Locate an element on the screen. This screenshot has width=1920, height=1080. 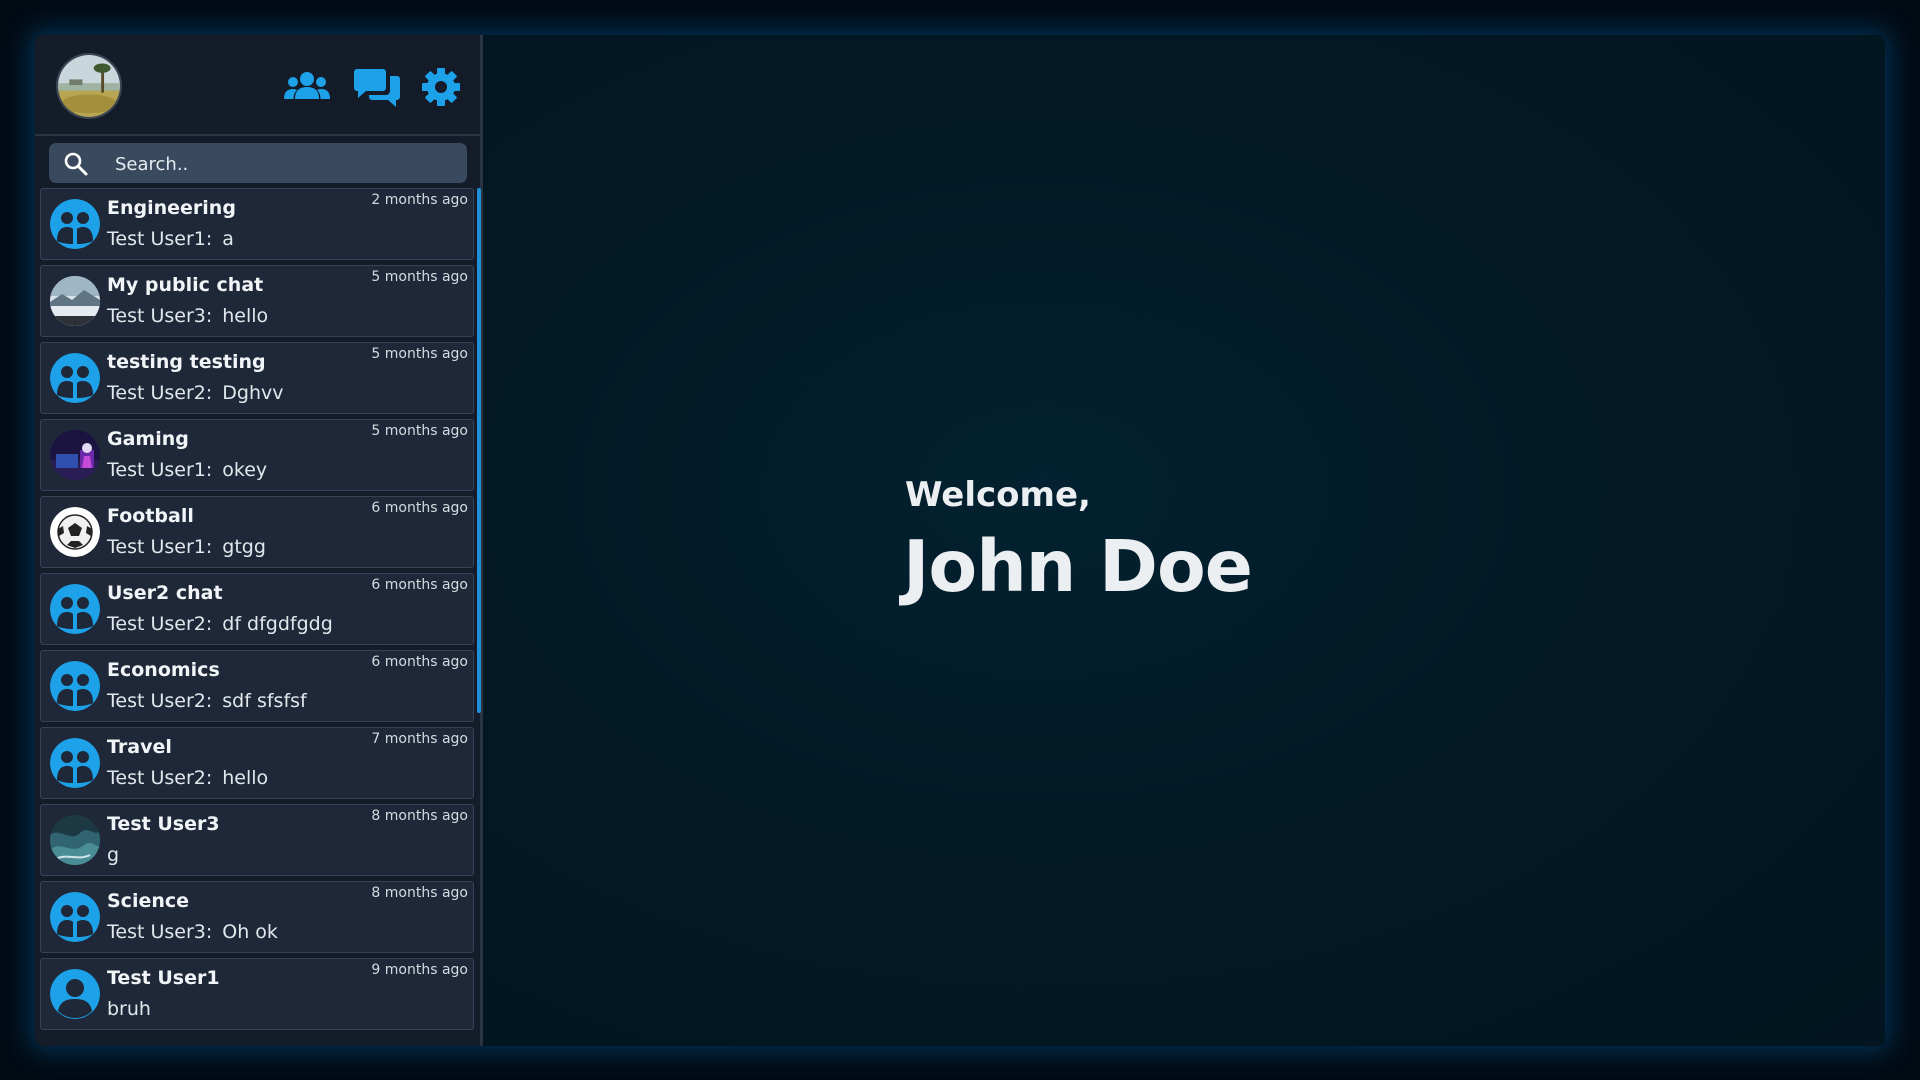
chat-name: Gaming is located at coordinates (148, 439).